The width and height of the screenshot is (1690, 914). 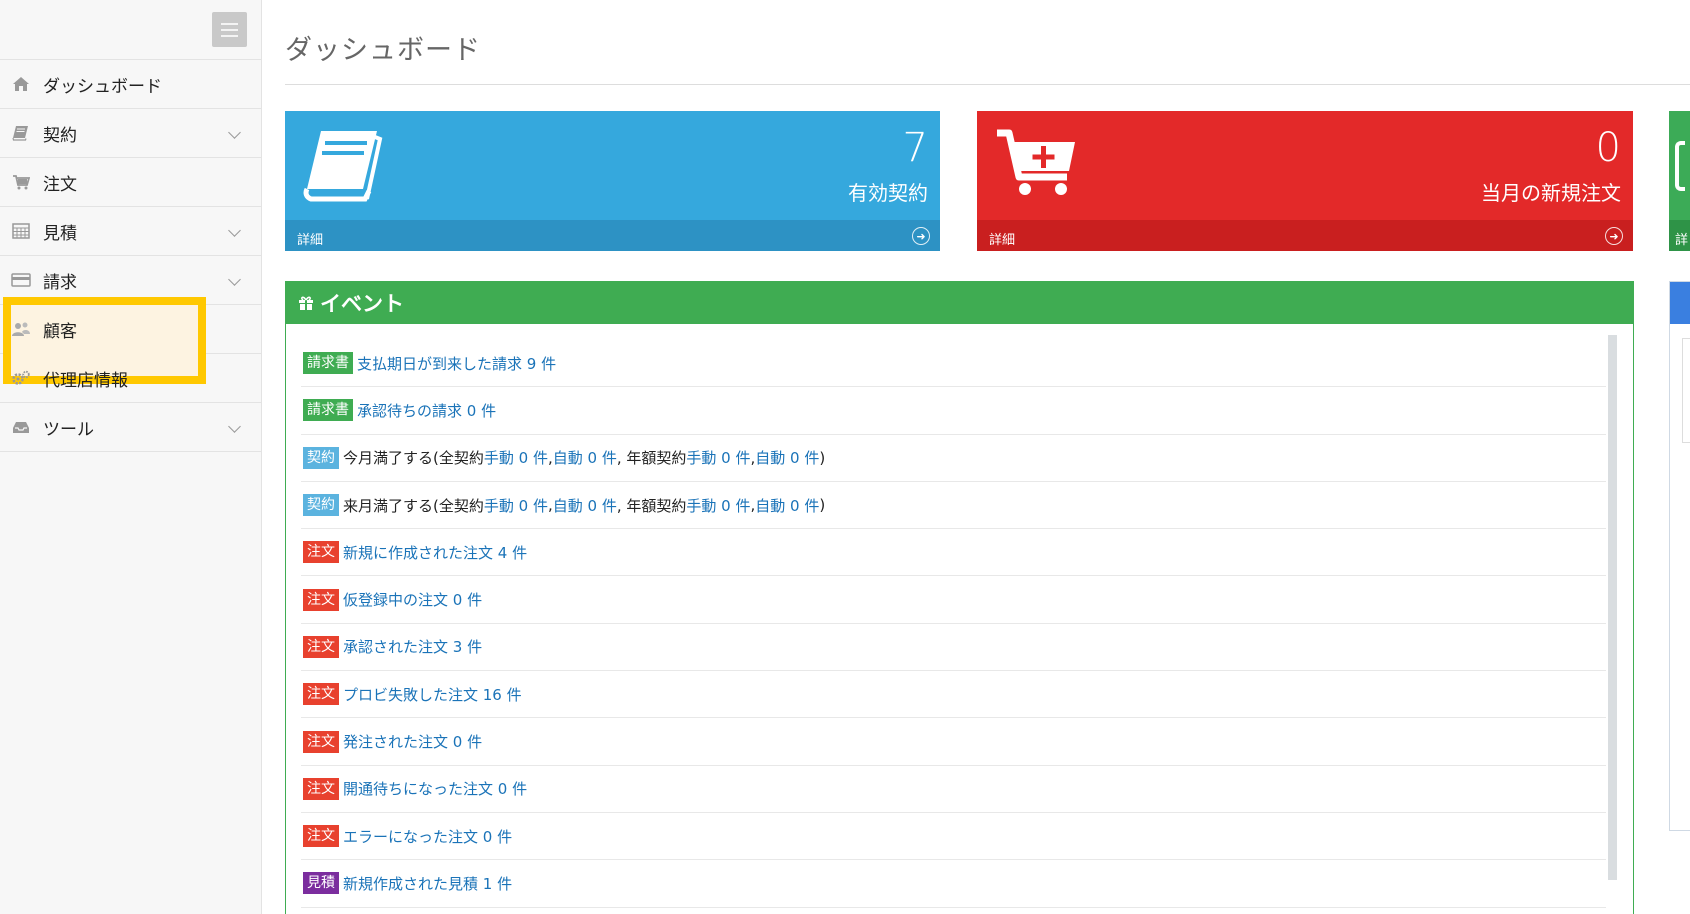 What do you see at coordinates (427, 883) in the screenshot?
I see `event-link: 新規作成された見積 1 件` at bounding box center [427, 883].